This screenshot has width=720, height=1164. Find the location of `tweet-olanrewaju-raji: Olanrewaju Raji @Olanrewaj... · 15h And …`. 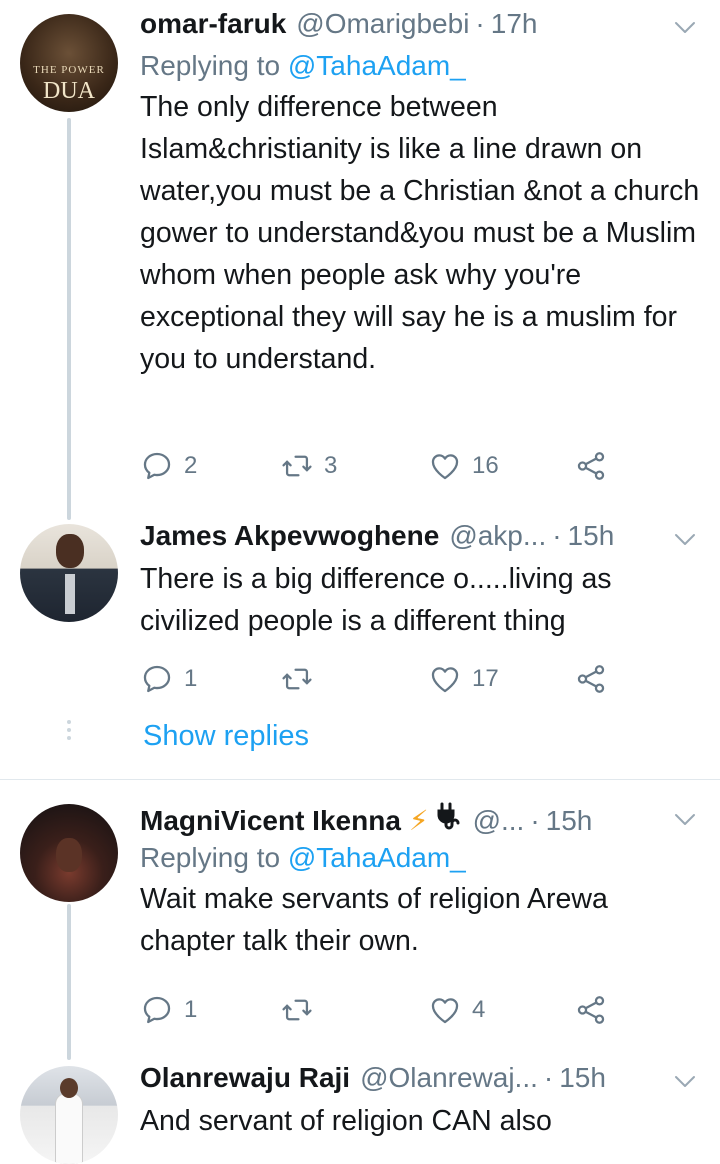

tweet-olanrewaju-raji: Olanrewaju Raji @Olanrewaj... · 15h And … is located at coordinates (360, 1113).